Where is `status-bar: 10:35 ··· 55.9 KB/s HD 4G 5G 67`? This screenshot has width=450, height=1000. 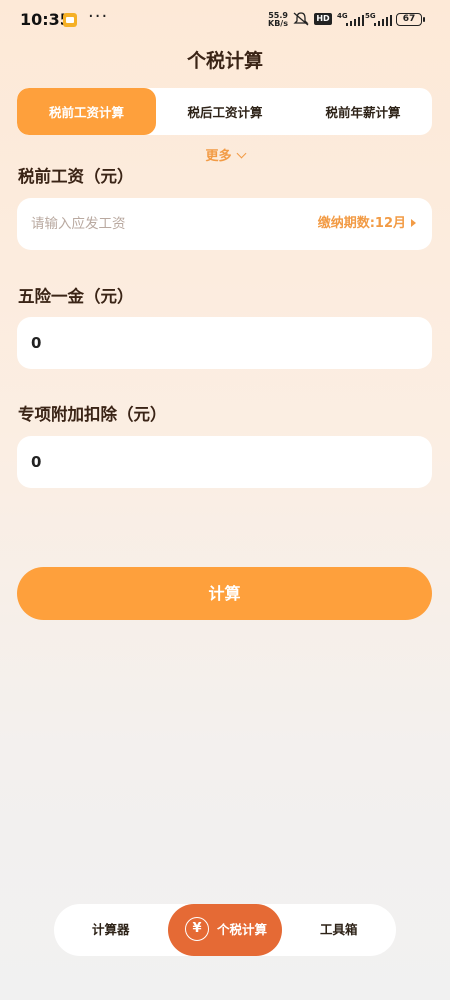
status-bar: 10:35 ··· 55.9 KB/s HD 4G 5G 67 is located at coordinates (225, 20).